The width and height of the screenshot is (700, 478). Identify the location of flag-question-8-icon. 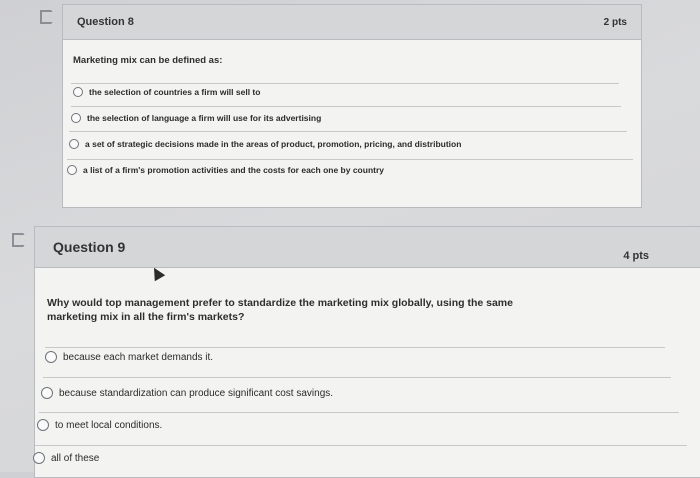
(48, 17).